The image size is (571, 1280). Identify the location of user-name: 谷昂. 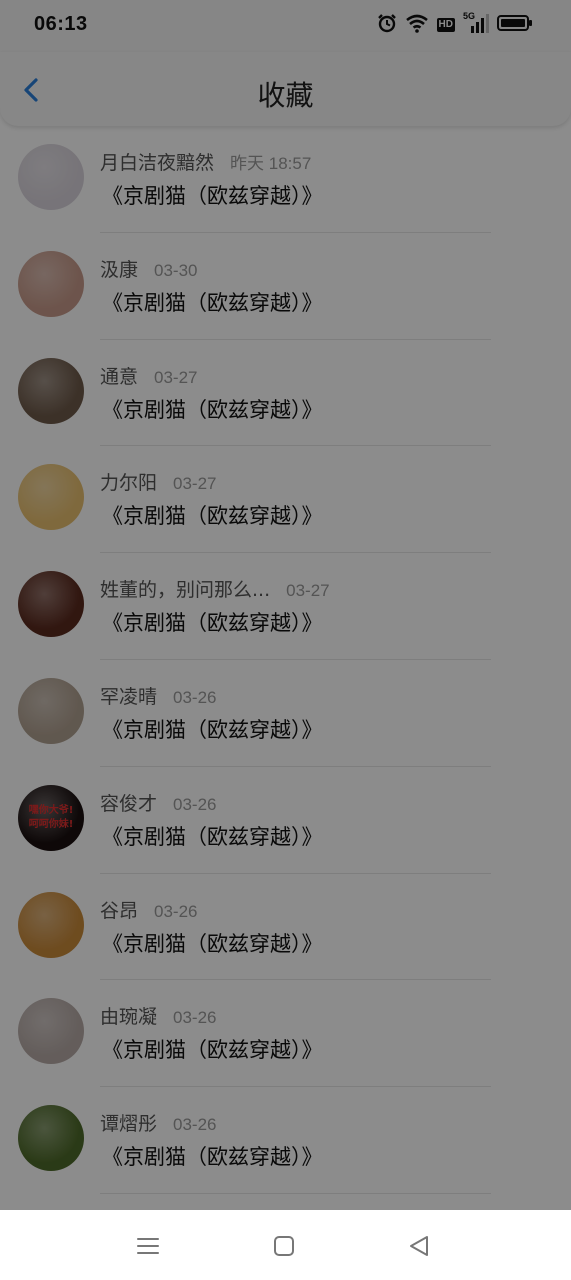
(119, 910).